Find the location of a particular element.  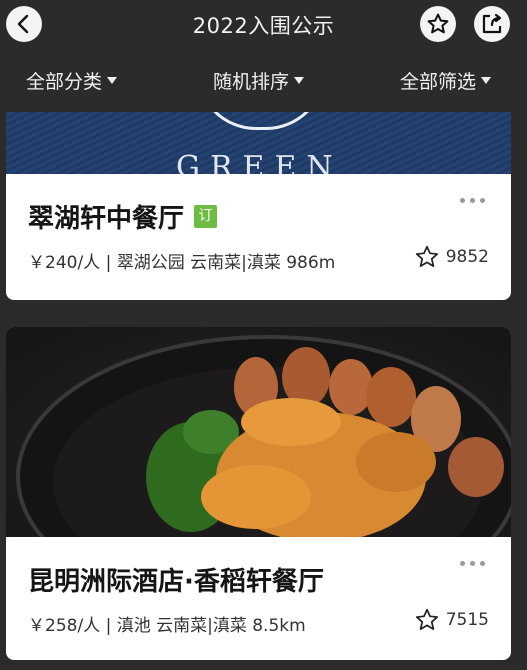

restaurant-name-text: 昆明洲际酒店·香稻轩餐厅 is located at coordinates (176, 582).